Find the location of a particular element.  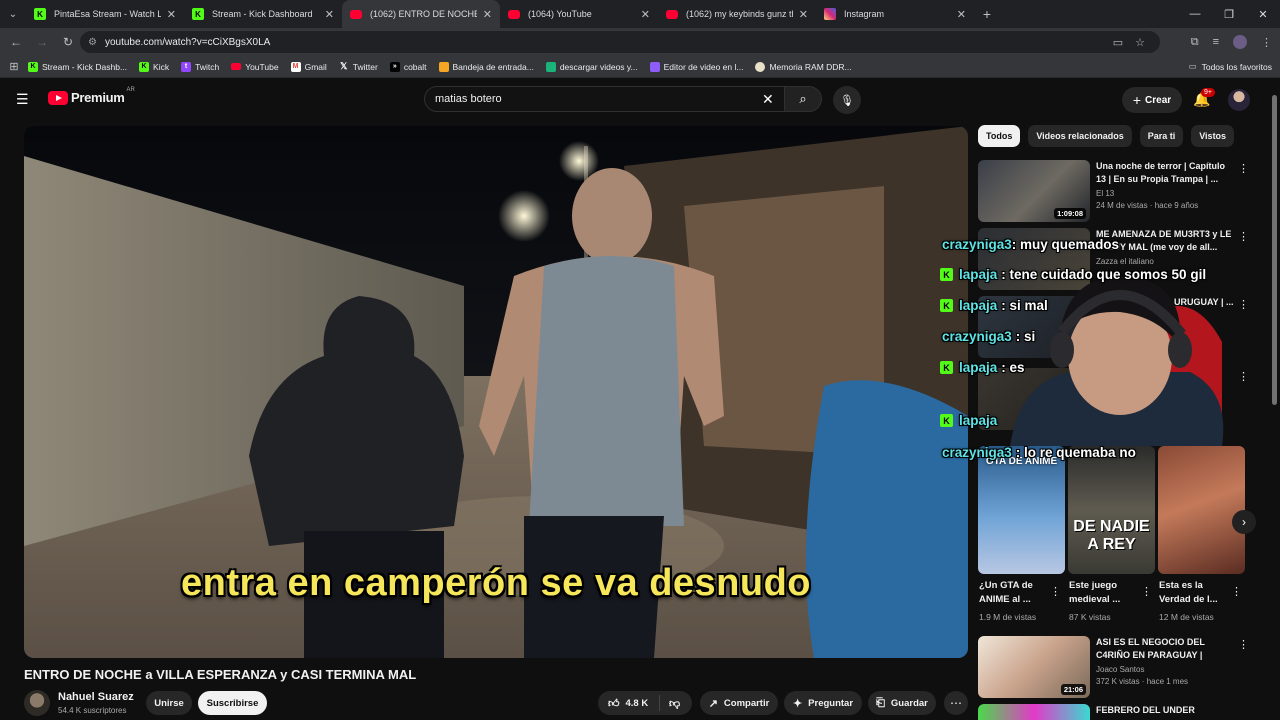

video-thumbnail: 1:09:08 is located at coordinates (1034, 191).